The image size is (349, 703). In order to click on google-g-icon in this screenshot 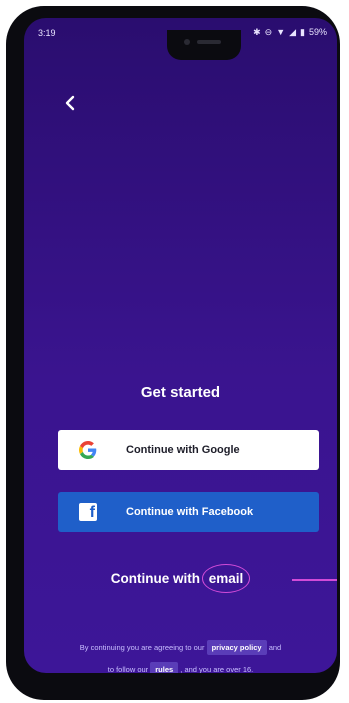, I will do `click(88, 450)`.